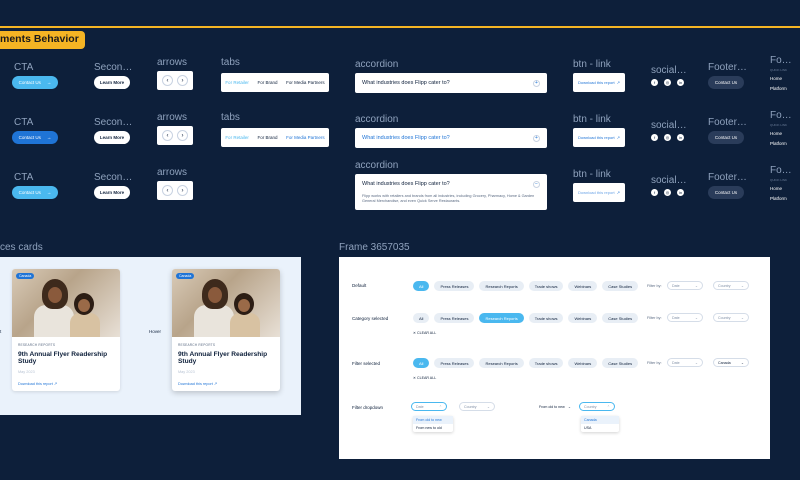 Image resolution: width=800 pixels, height=480 pixels. What do you see at coordinates (63, 358) in the screenshot?
I see `card-title: 9th Annual Flyer Readership Study` at bounding box center [63, 358].